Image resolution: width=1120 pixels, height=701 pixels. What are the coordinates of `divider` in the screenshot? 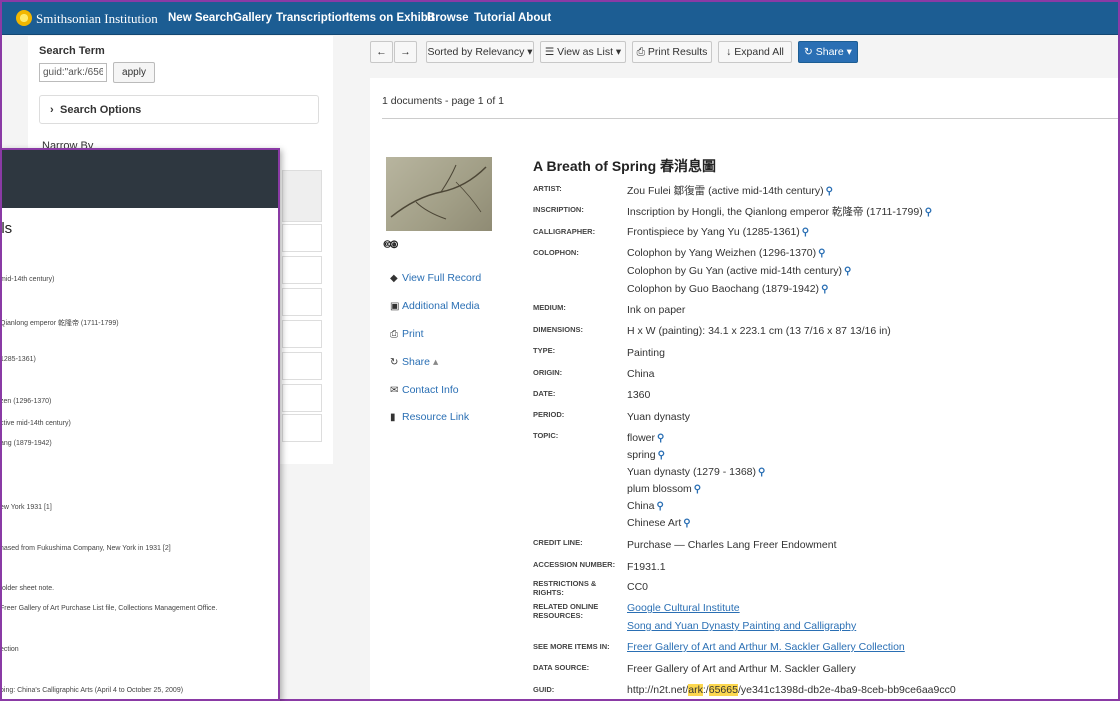 It's located at (750, 118).